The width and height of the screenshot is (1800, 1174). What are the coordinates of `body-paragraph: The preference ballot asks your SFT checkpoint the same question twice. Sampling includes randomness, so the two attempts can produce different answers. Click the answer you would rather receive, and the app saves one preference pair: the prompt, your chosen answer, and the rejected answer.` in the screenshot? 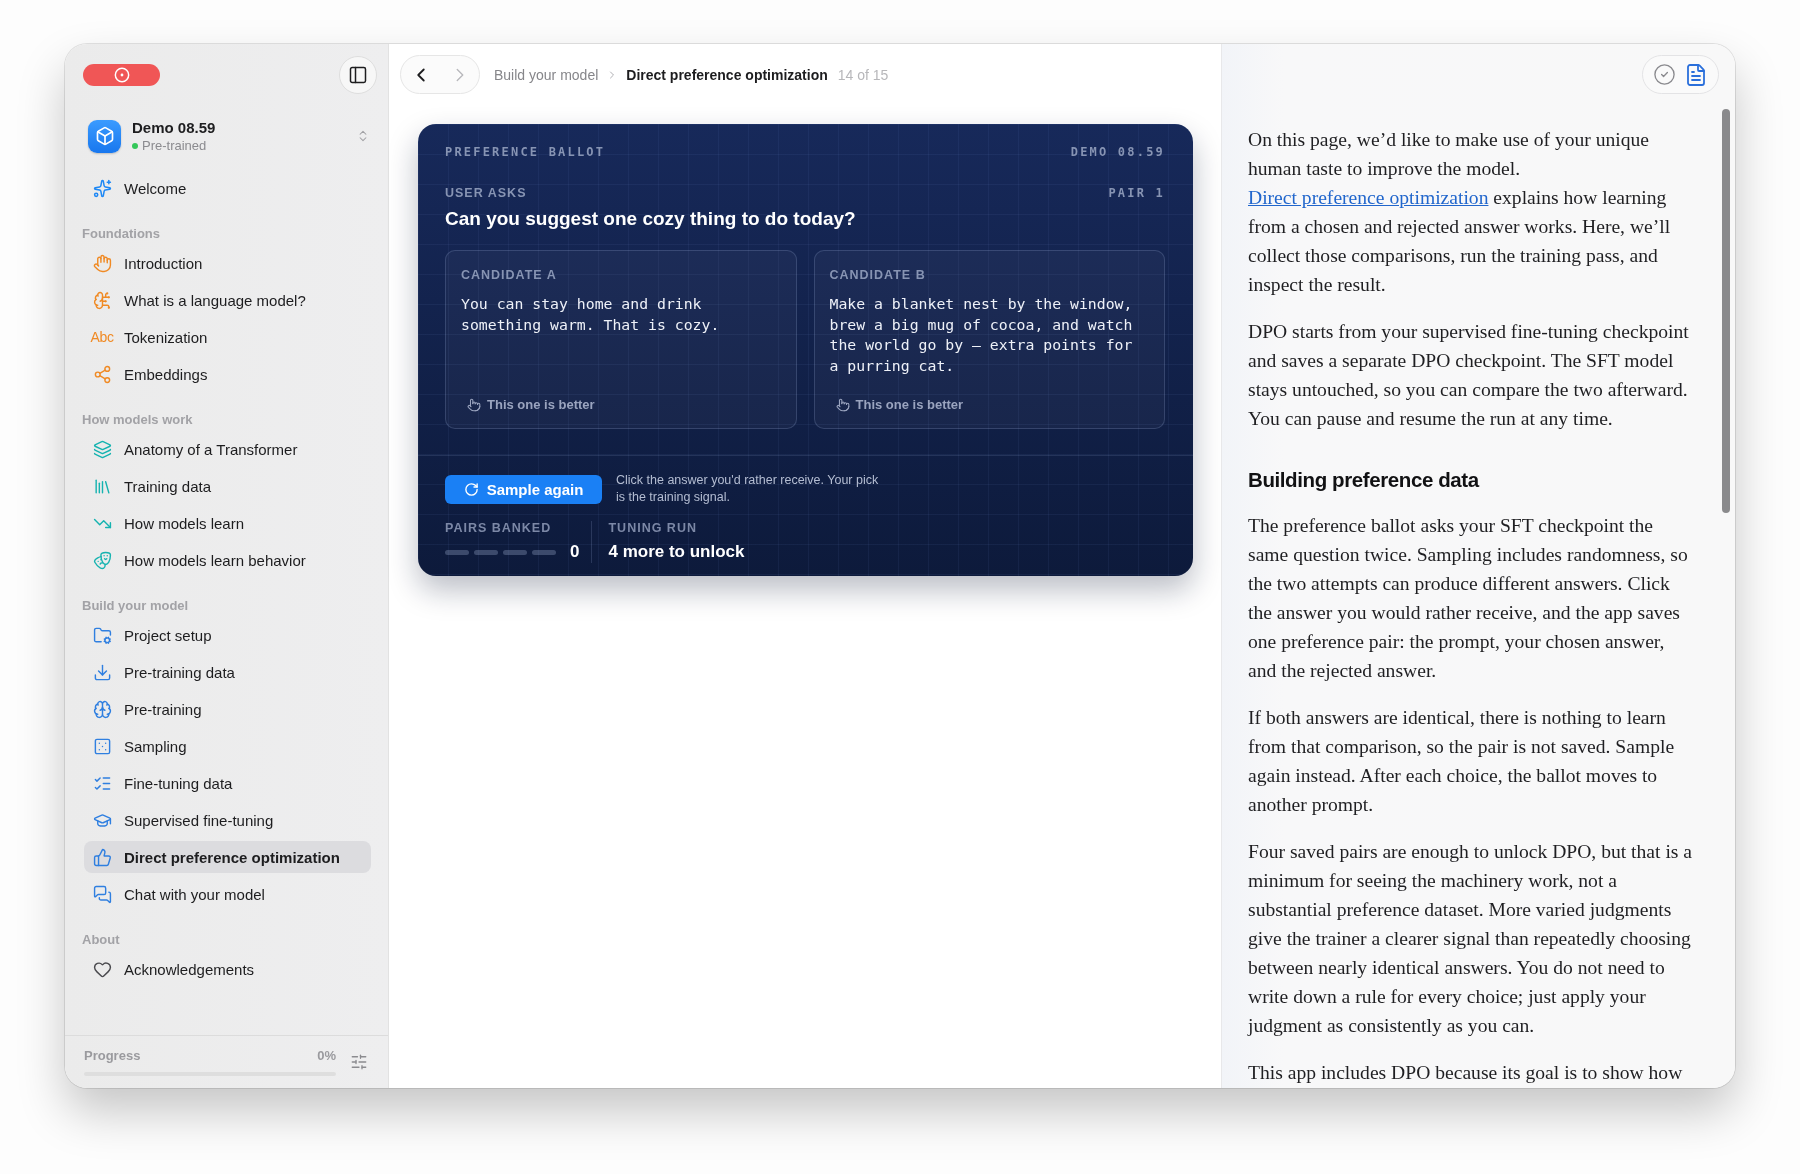 It's located at (1468, 598).